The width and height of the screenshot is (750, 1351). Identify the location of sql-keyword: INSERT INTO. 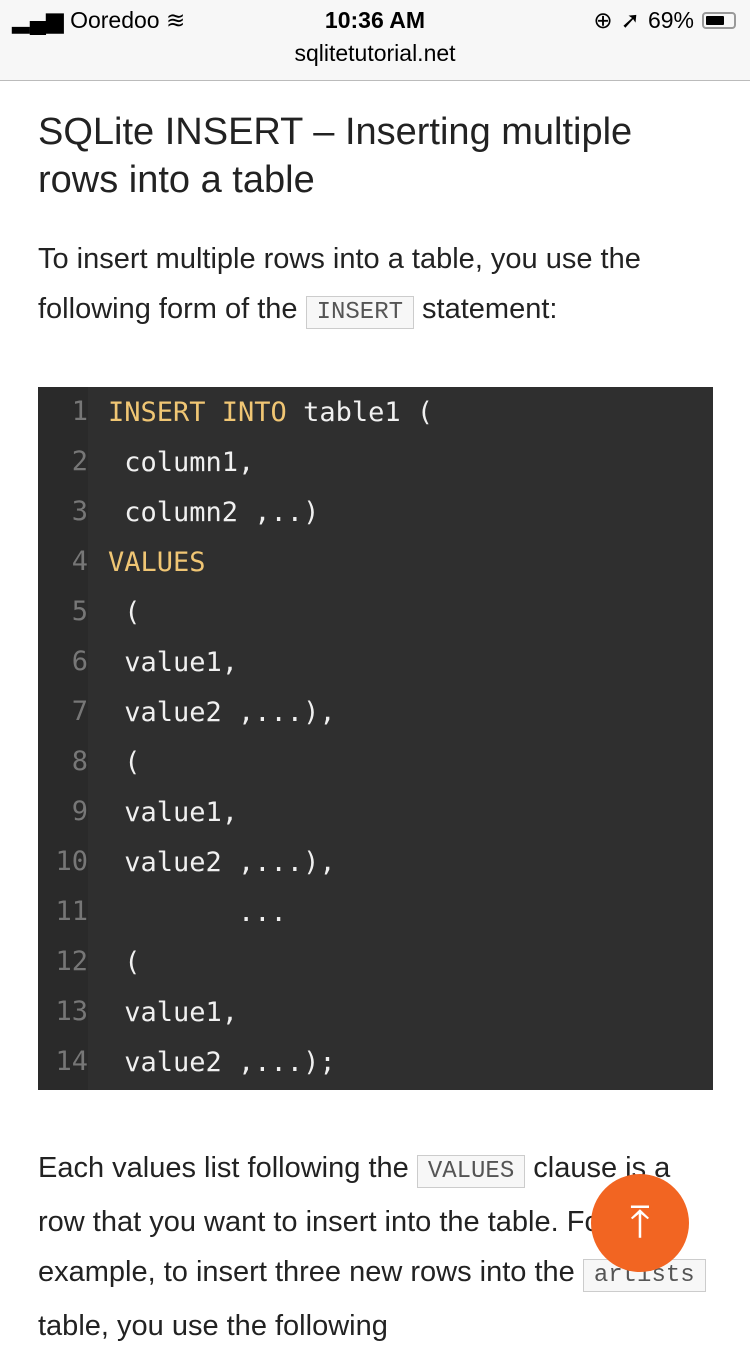
(197, 412).